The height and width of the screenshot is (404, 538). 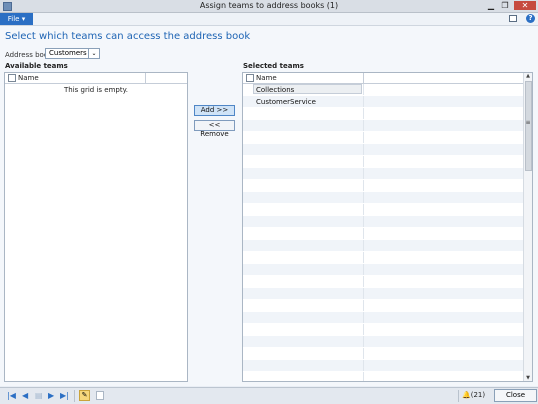 I want to click on close-button: Close, so click(x=515, y=395).